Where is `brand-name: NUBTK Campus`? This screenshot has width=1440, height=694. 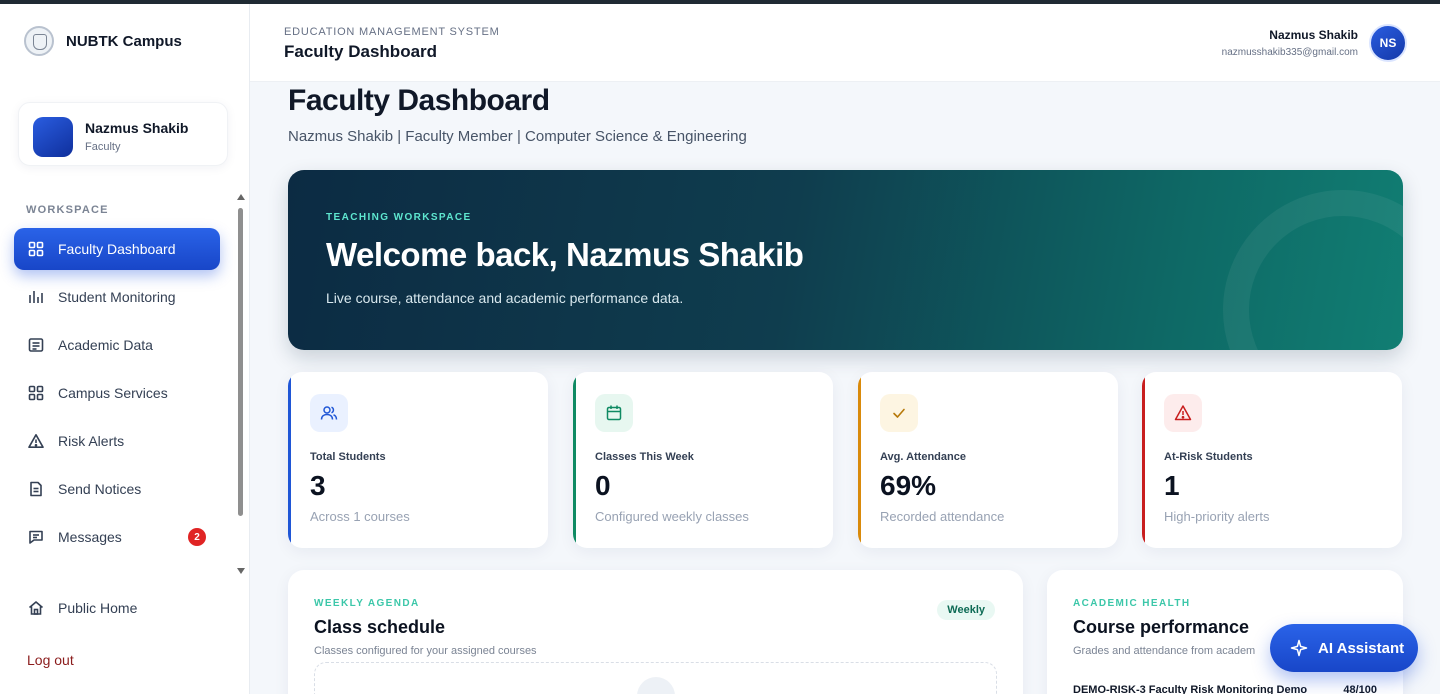
brand-name: NUBTK Campus is located at coordinates (124, 41).